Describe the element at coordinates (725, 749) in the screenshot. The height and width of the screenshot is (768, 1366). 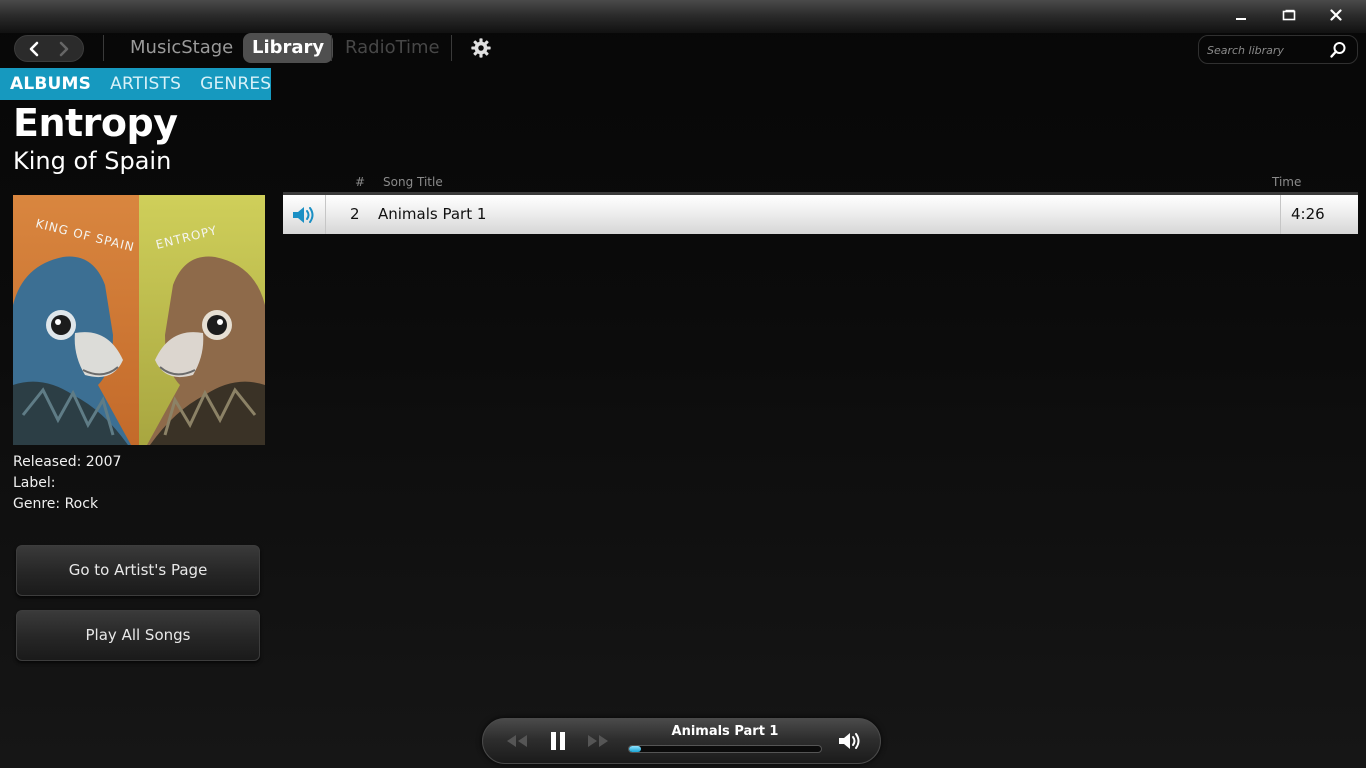
I see `progress-bar` at that location.